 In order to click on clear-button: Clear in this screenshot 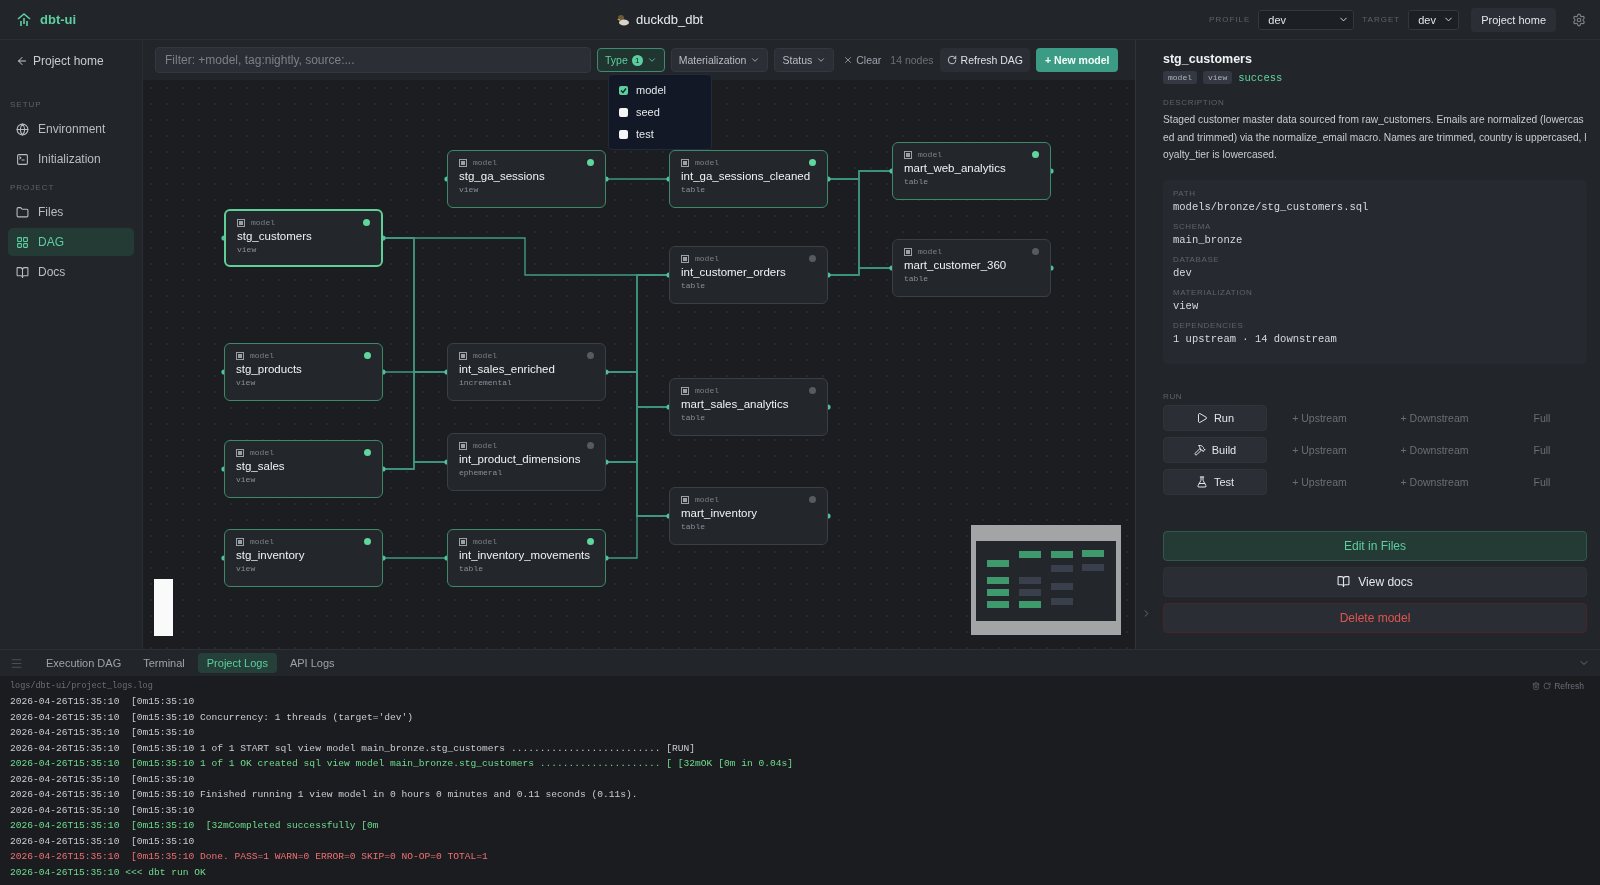, I will do `click(862, 60)`.